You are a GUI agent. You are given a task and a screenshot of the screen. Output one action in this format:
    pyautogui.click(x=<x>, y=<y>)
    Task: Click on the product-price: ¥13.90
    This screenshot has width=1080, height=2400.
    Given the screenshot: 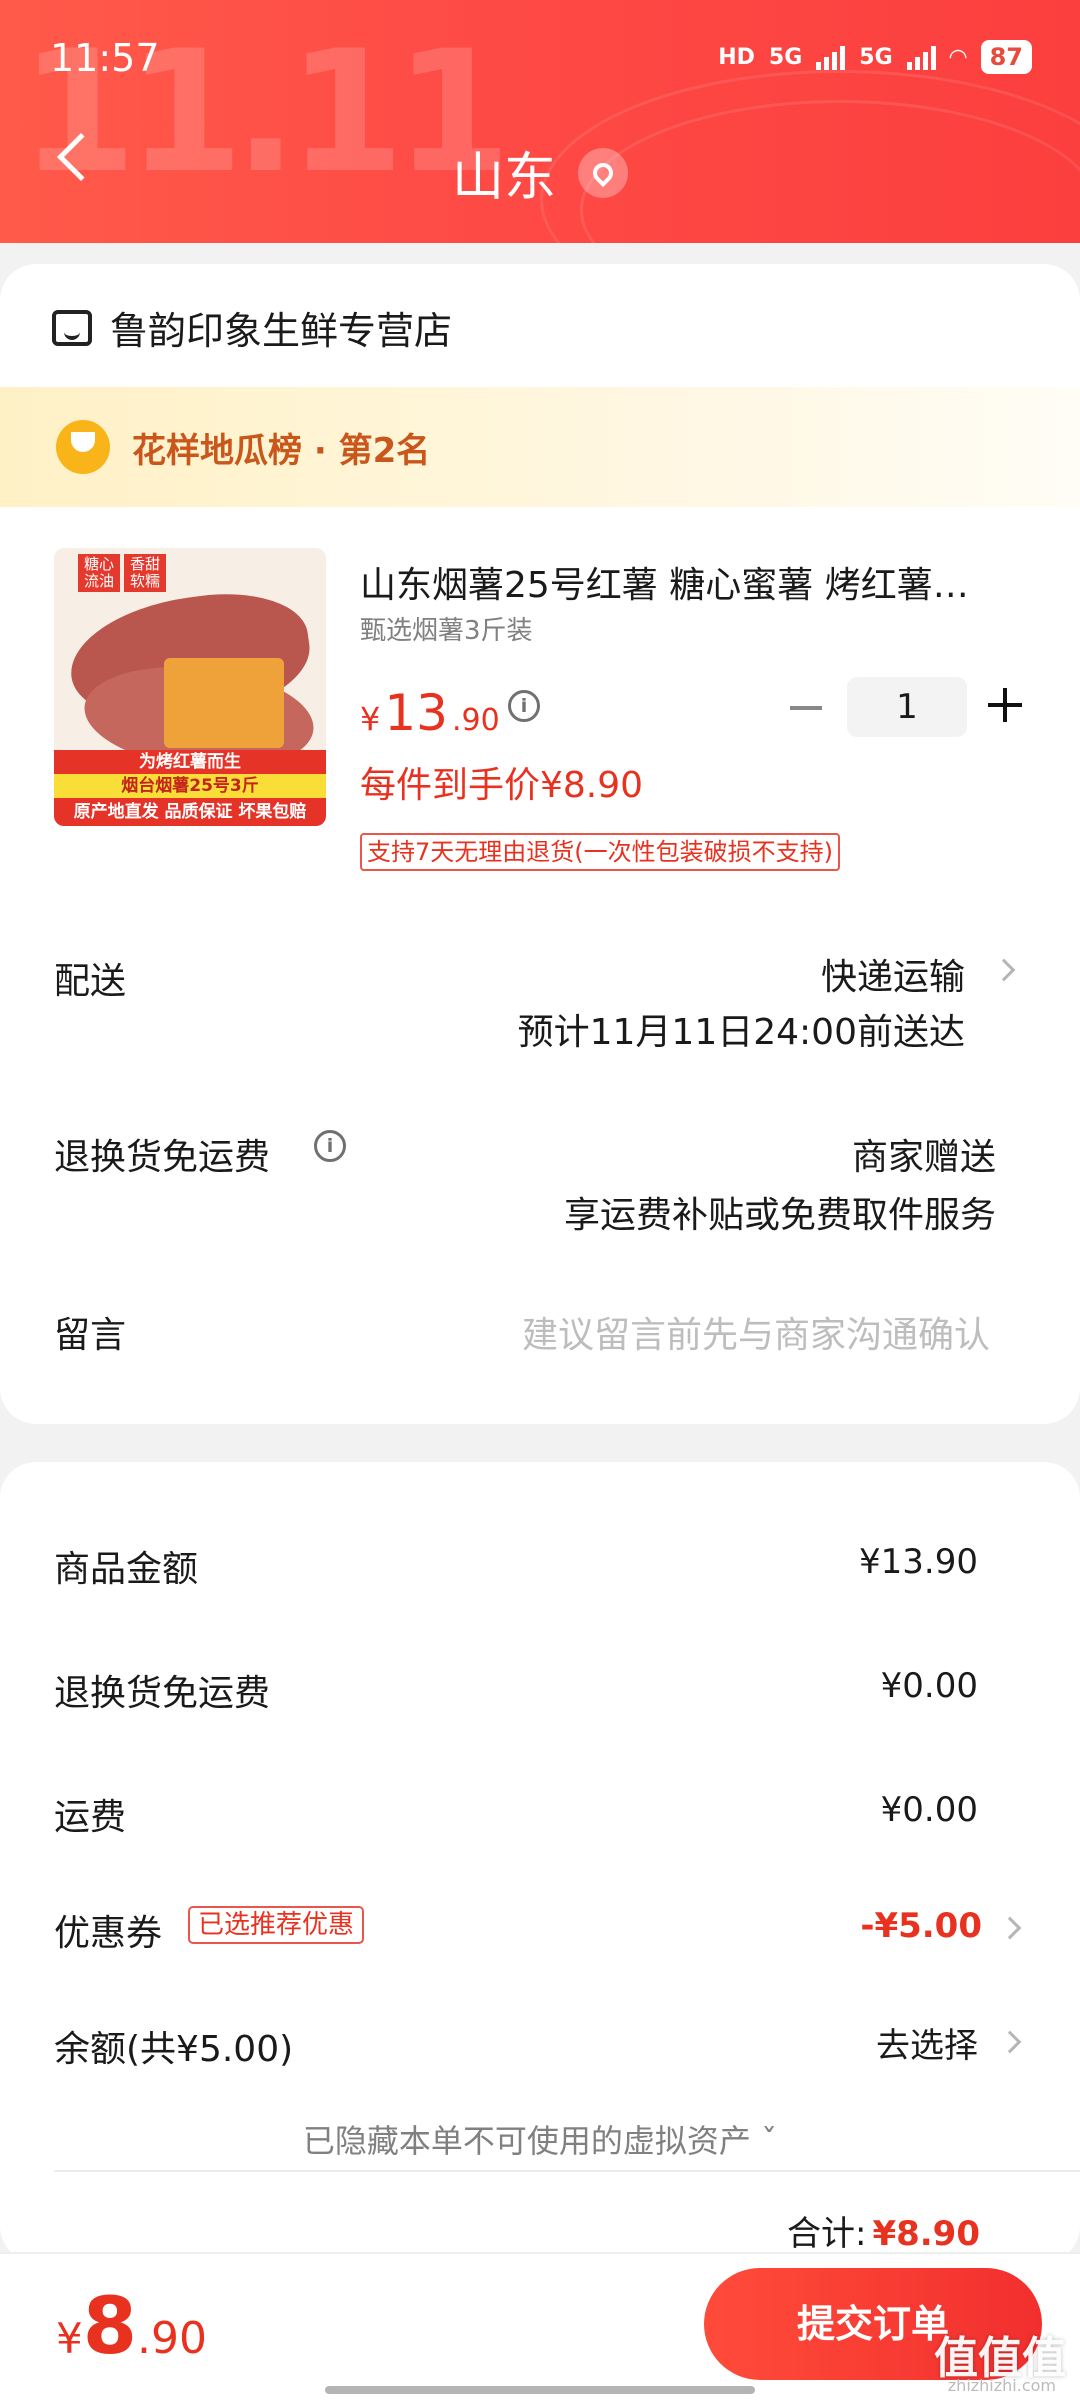 What is the action you would take?
    pyautogui.click(x=430, y=713)
    